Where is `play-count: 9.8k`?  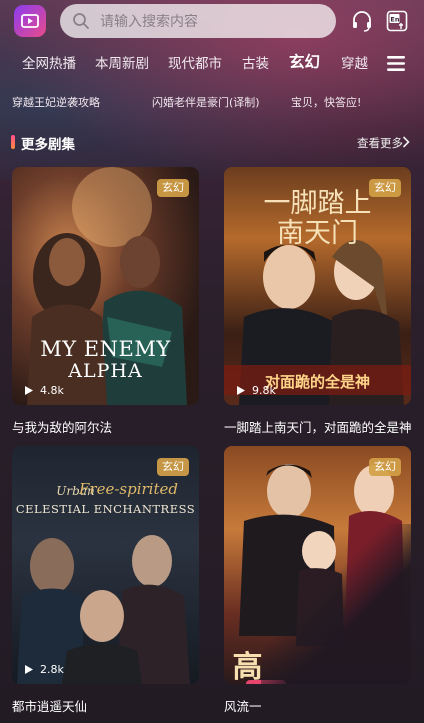
play-count: 9.8k is located at coordinates (256, 390).